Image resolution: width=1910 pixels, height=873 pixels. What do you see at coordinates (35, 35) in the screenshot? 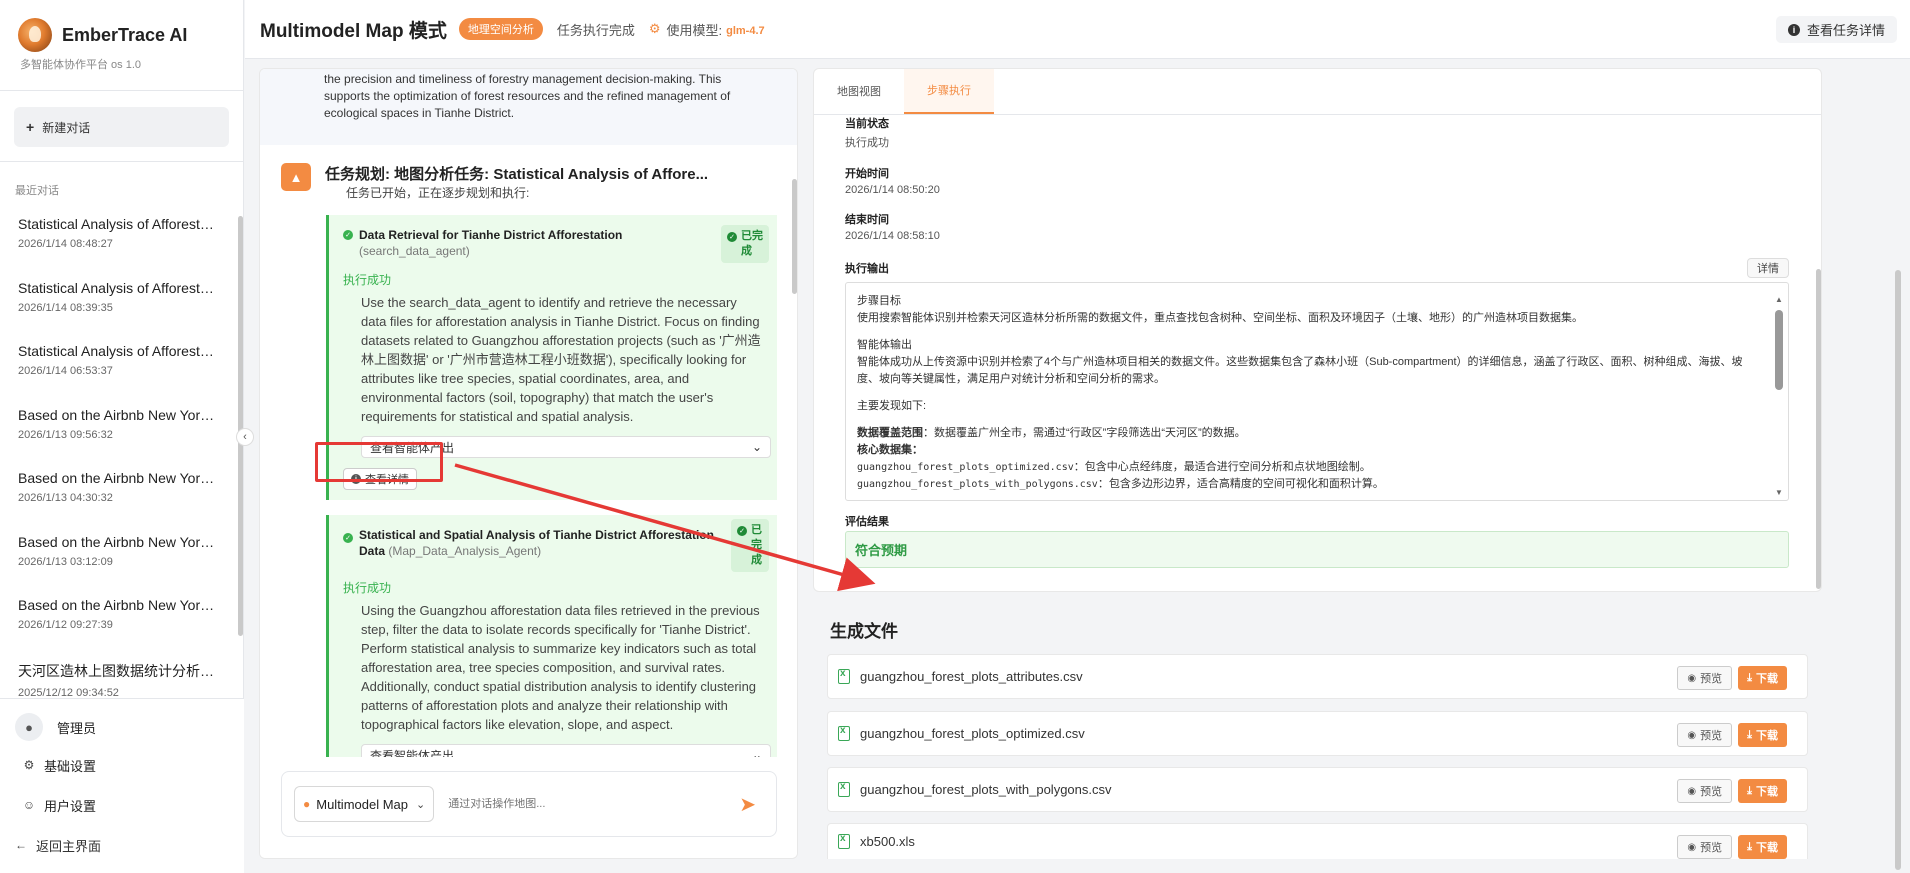
I see `app-logo` at bounding box center [35, 35].